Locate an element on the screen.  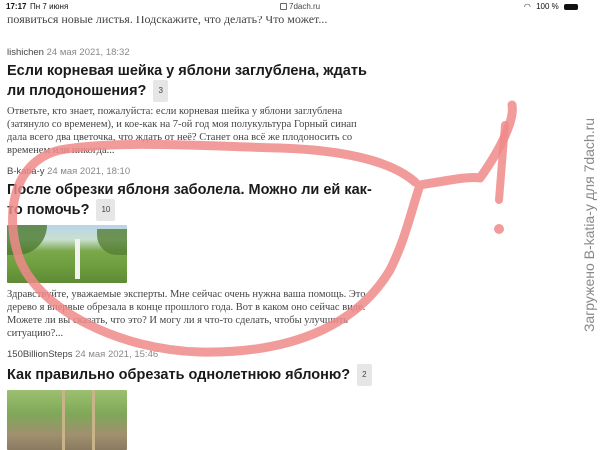
annotation-exclamation-dot is located at coordinates (499, 229).